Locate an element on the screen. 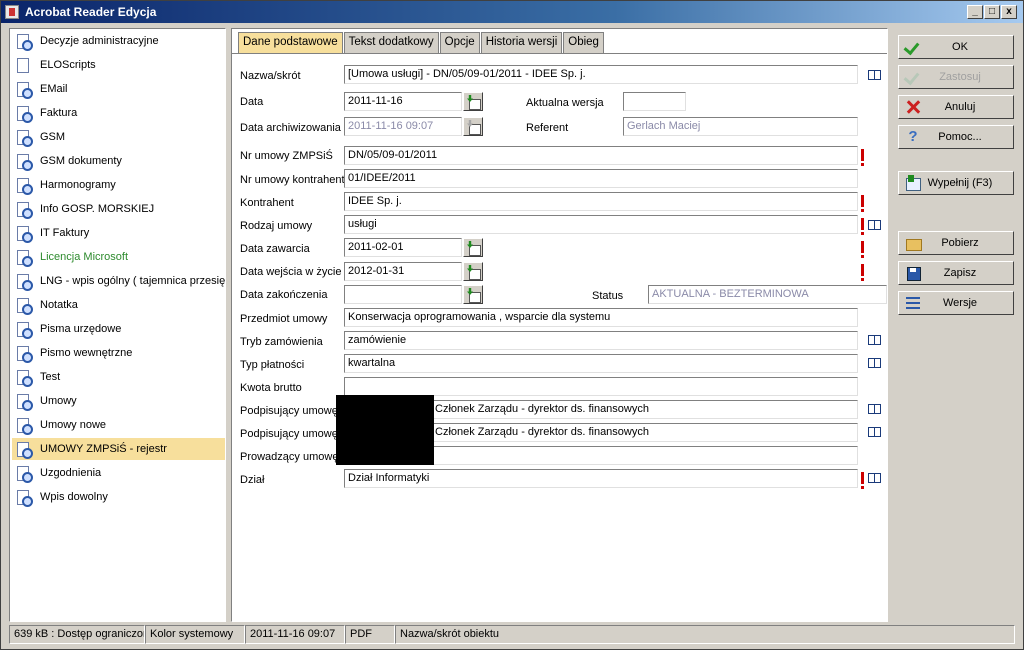  sidebar-item-harmonogramy: Harmonogramy is located at coordinates (118, 185).